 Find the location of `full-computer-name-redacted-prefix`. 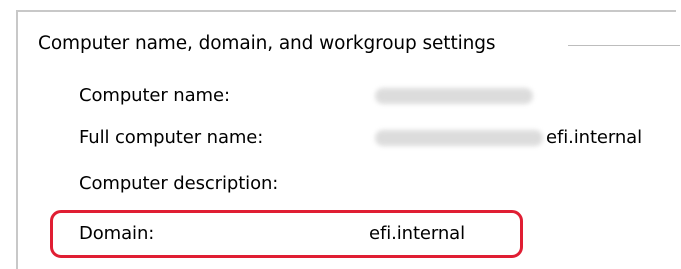

full-computer-name-redacted-prefix is located at coordinates (459, 138).